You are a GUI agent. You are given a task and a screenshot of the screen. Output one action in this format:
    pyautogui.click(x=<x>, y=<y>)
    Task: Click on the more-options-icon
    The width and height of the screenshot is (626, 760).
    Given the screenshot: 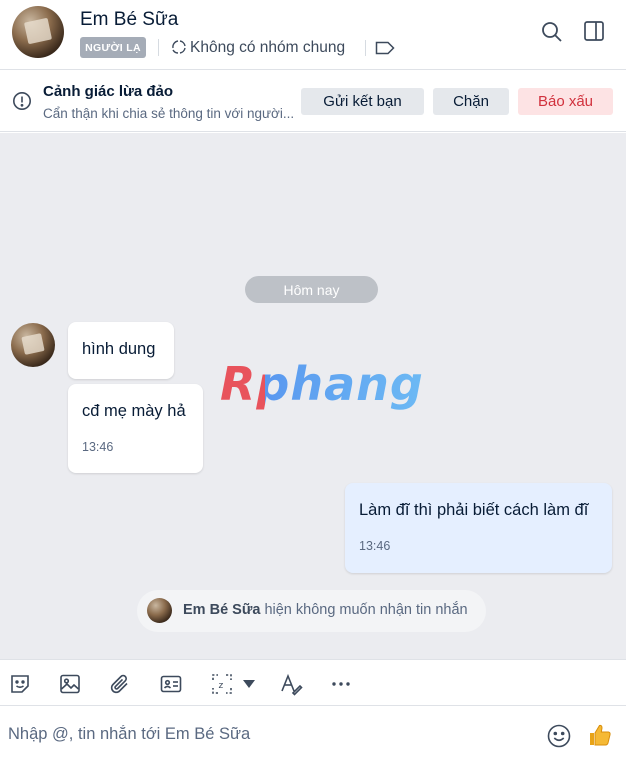 What is the action you would take?
    pyautogui.click(x=341, y=684)
    